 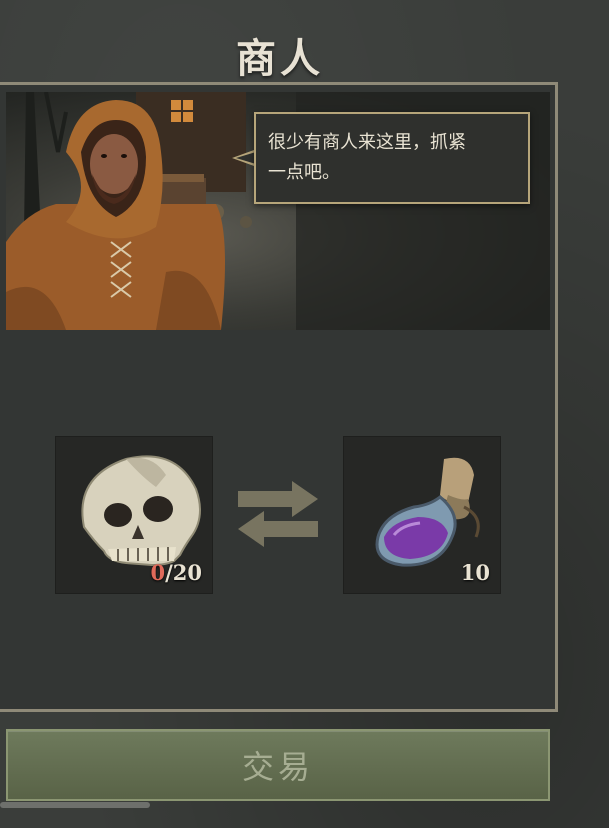 I want to click on trade-give-slot: 0/20, so click(x=134, y=515).